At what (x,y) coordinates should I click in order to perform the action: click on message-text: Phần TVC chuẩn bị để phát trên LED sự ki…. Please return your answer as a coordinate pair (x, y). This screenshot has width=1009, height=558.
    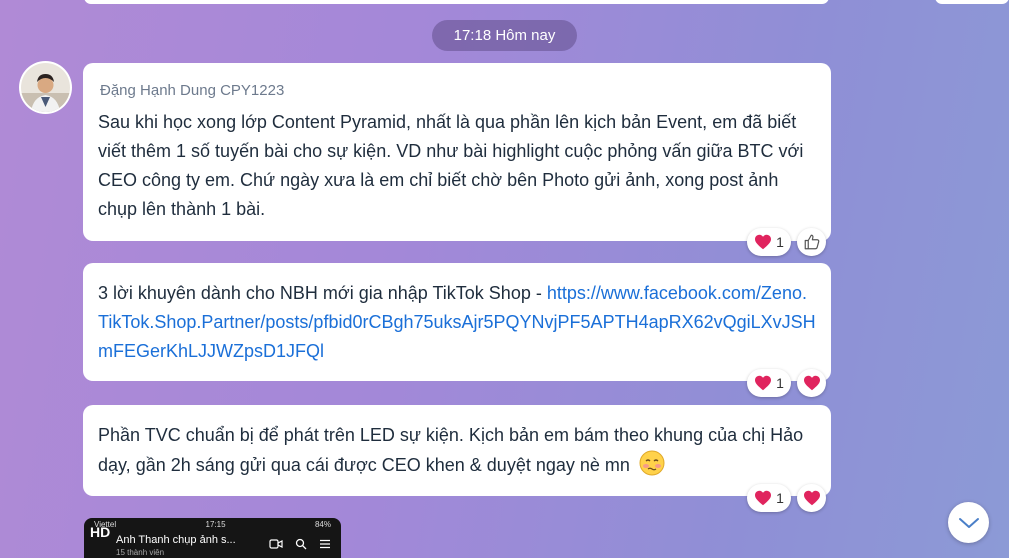
    Looking at the image, I should click on (451, 450).